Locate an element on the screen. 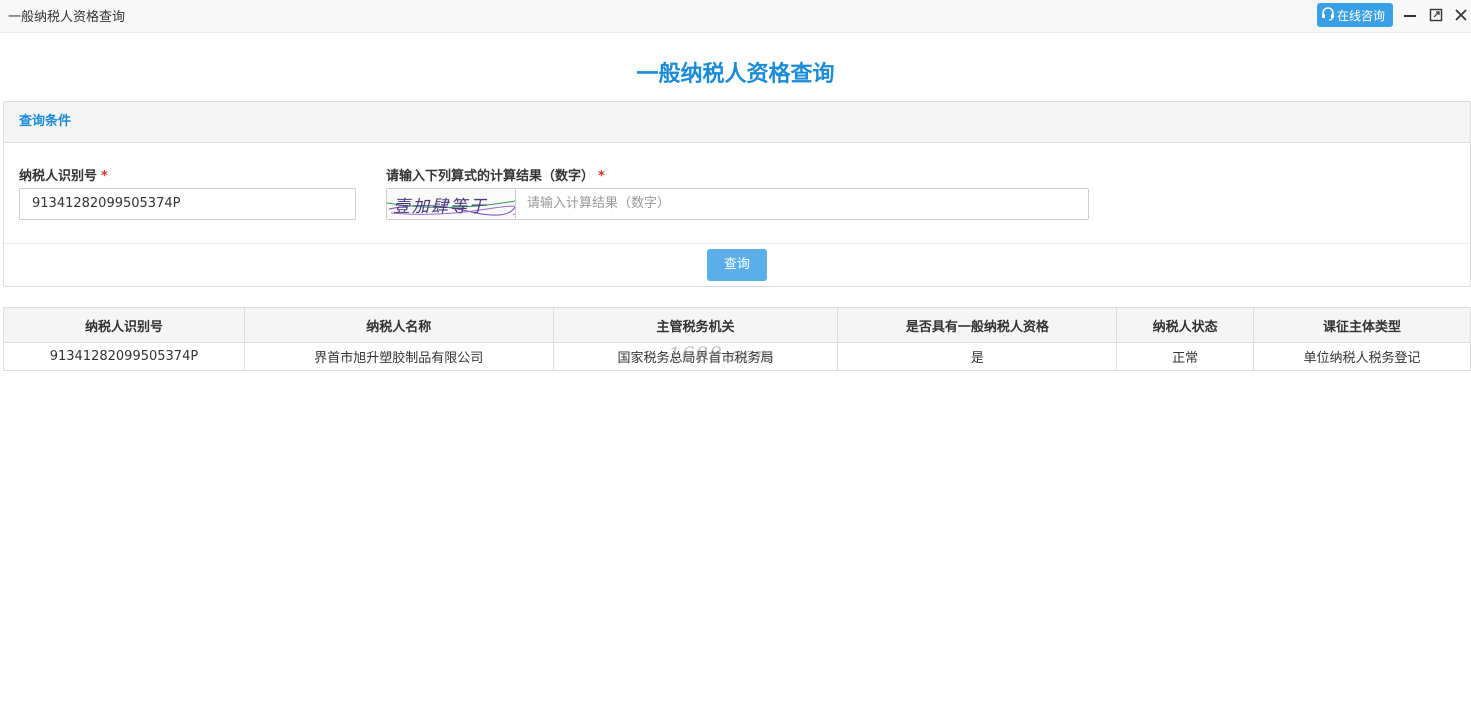  online-consult-button: 在线咨询 is located at coordinates (1355, 15).